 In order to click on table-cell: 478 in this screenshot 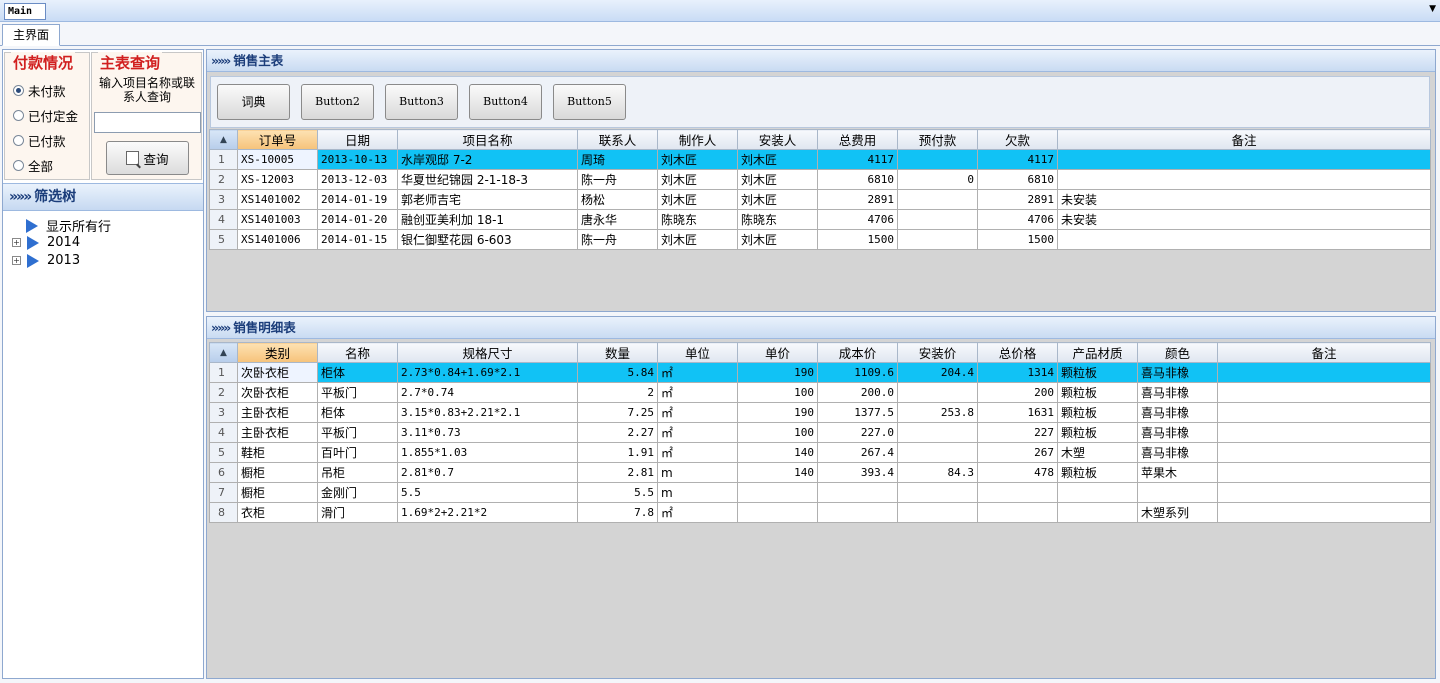, I will do `click(1017, 472)`.